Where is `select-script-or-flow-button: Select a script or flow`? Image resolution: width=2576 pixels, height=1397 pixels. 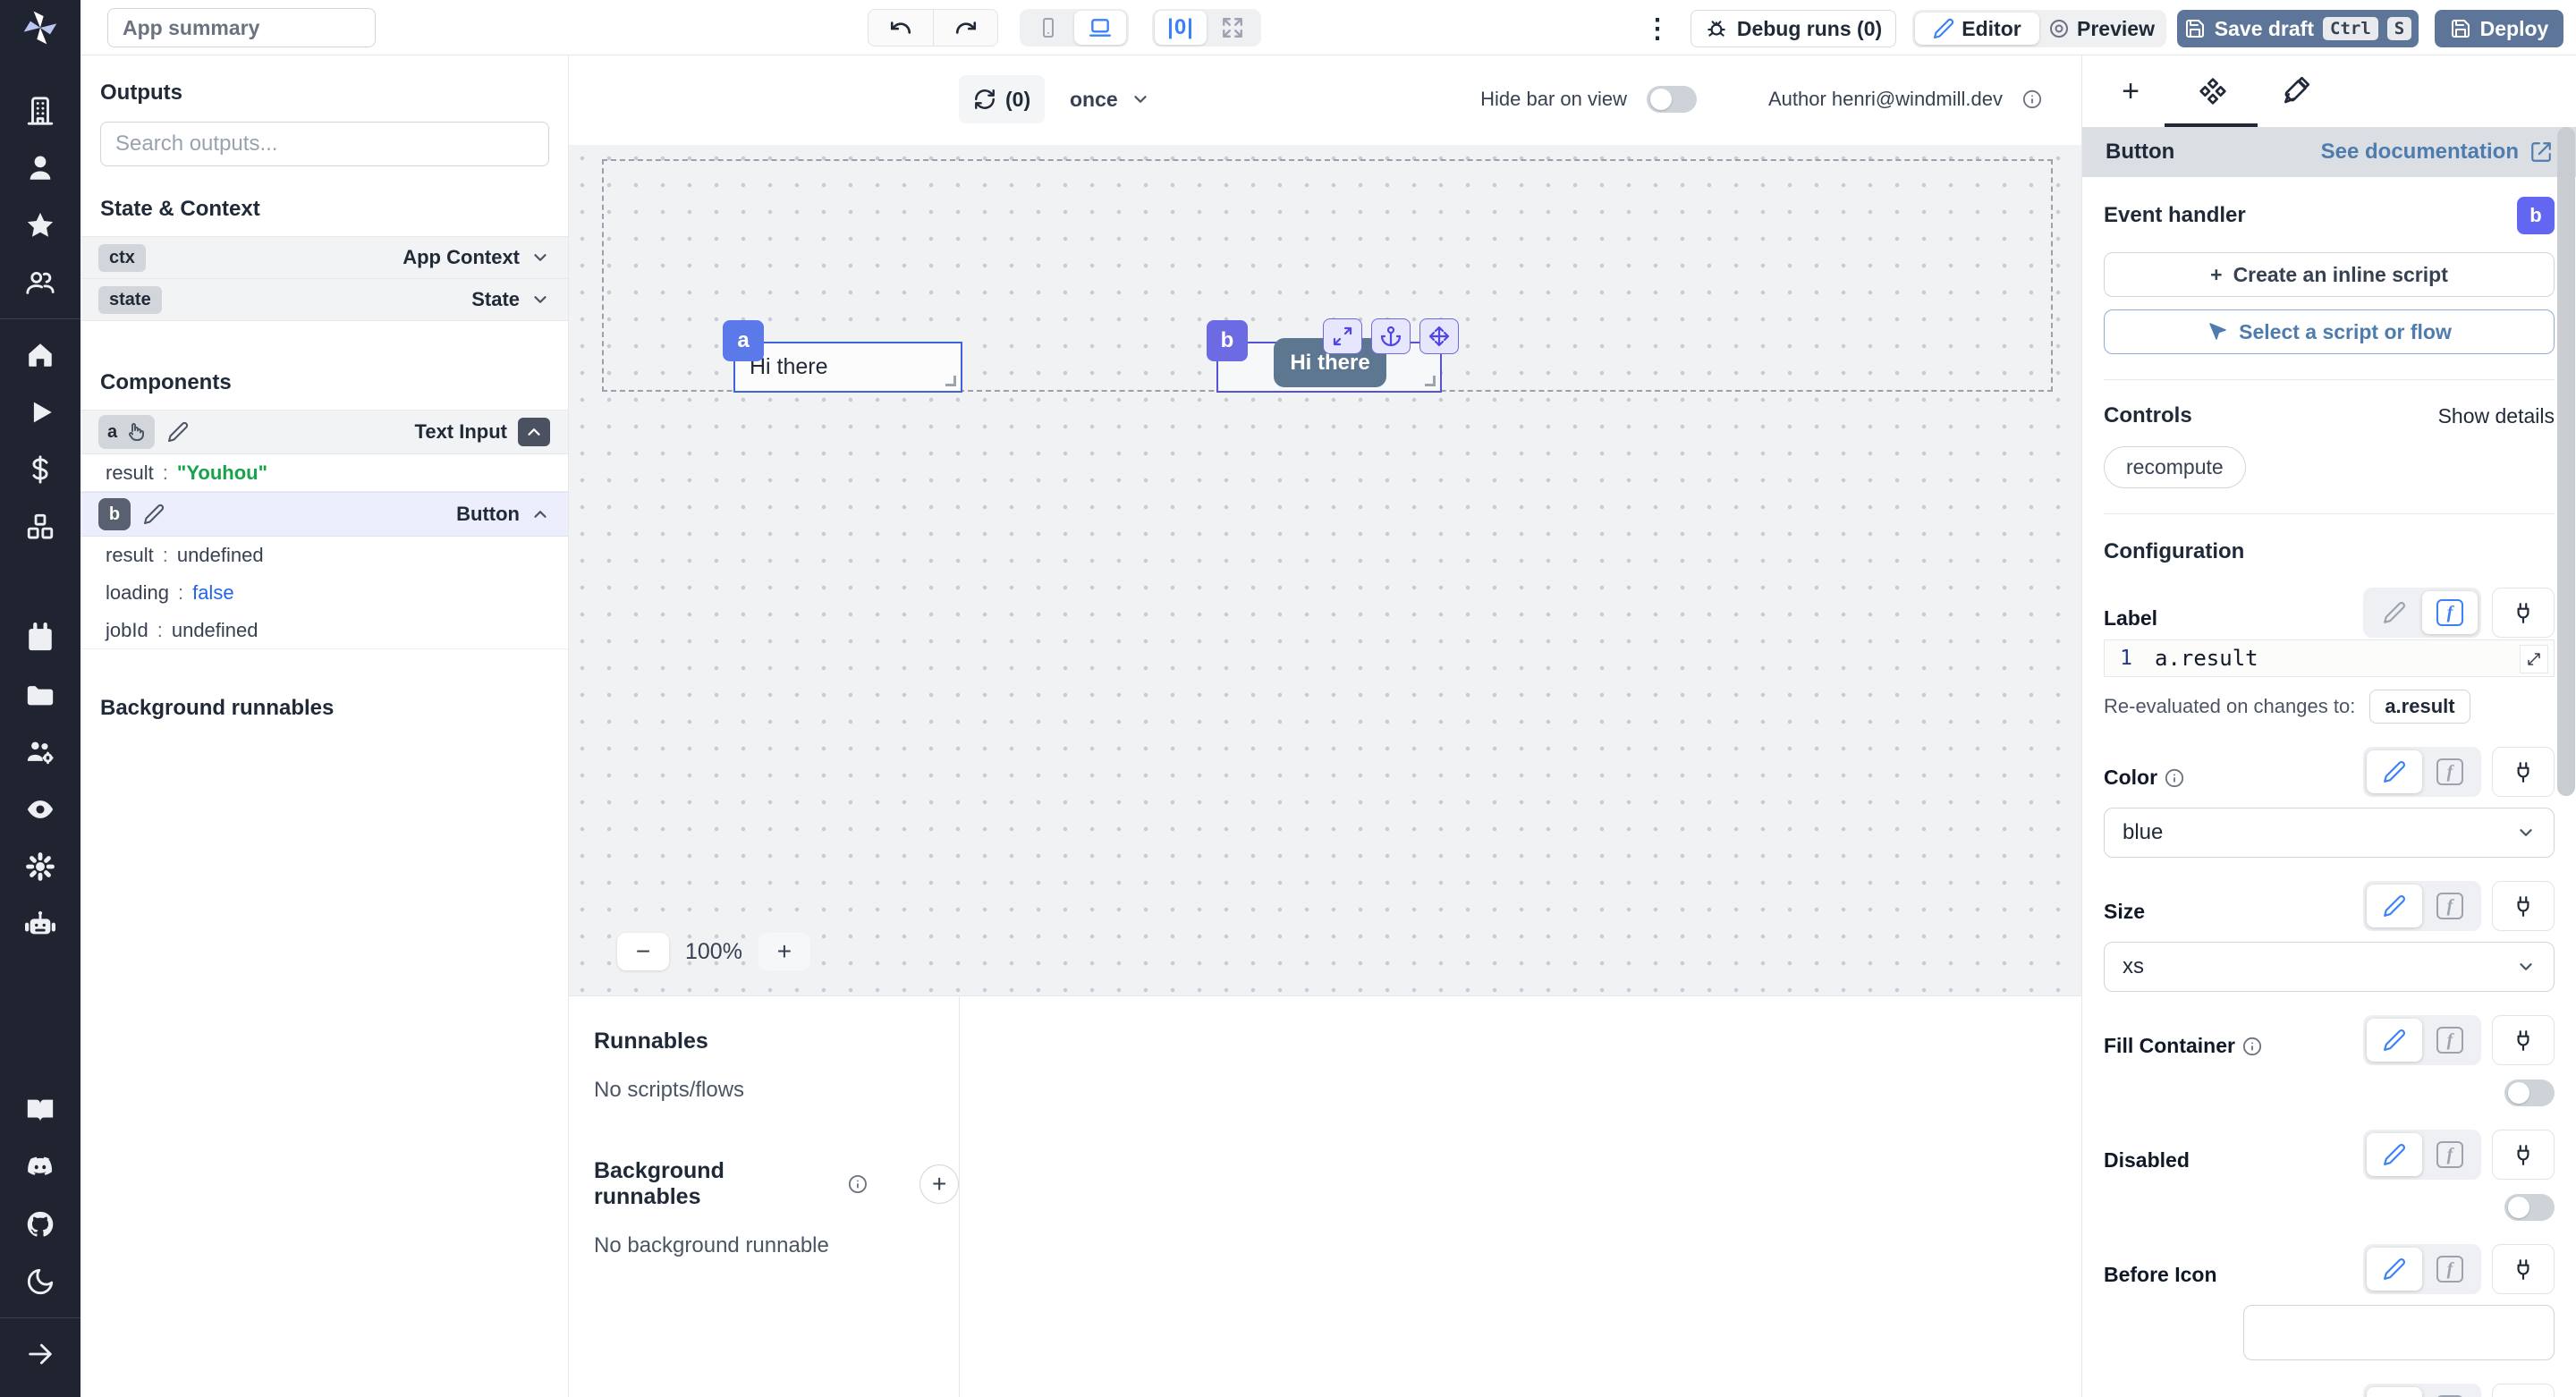 select-script-or-flow-button: Select a script or flow is located at coordinates (2329, 332).